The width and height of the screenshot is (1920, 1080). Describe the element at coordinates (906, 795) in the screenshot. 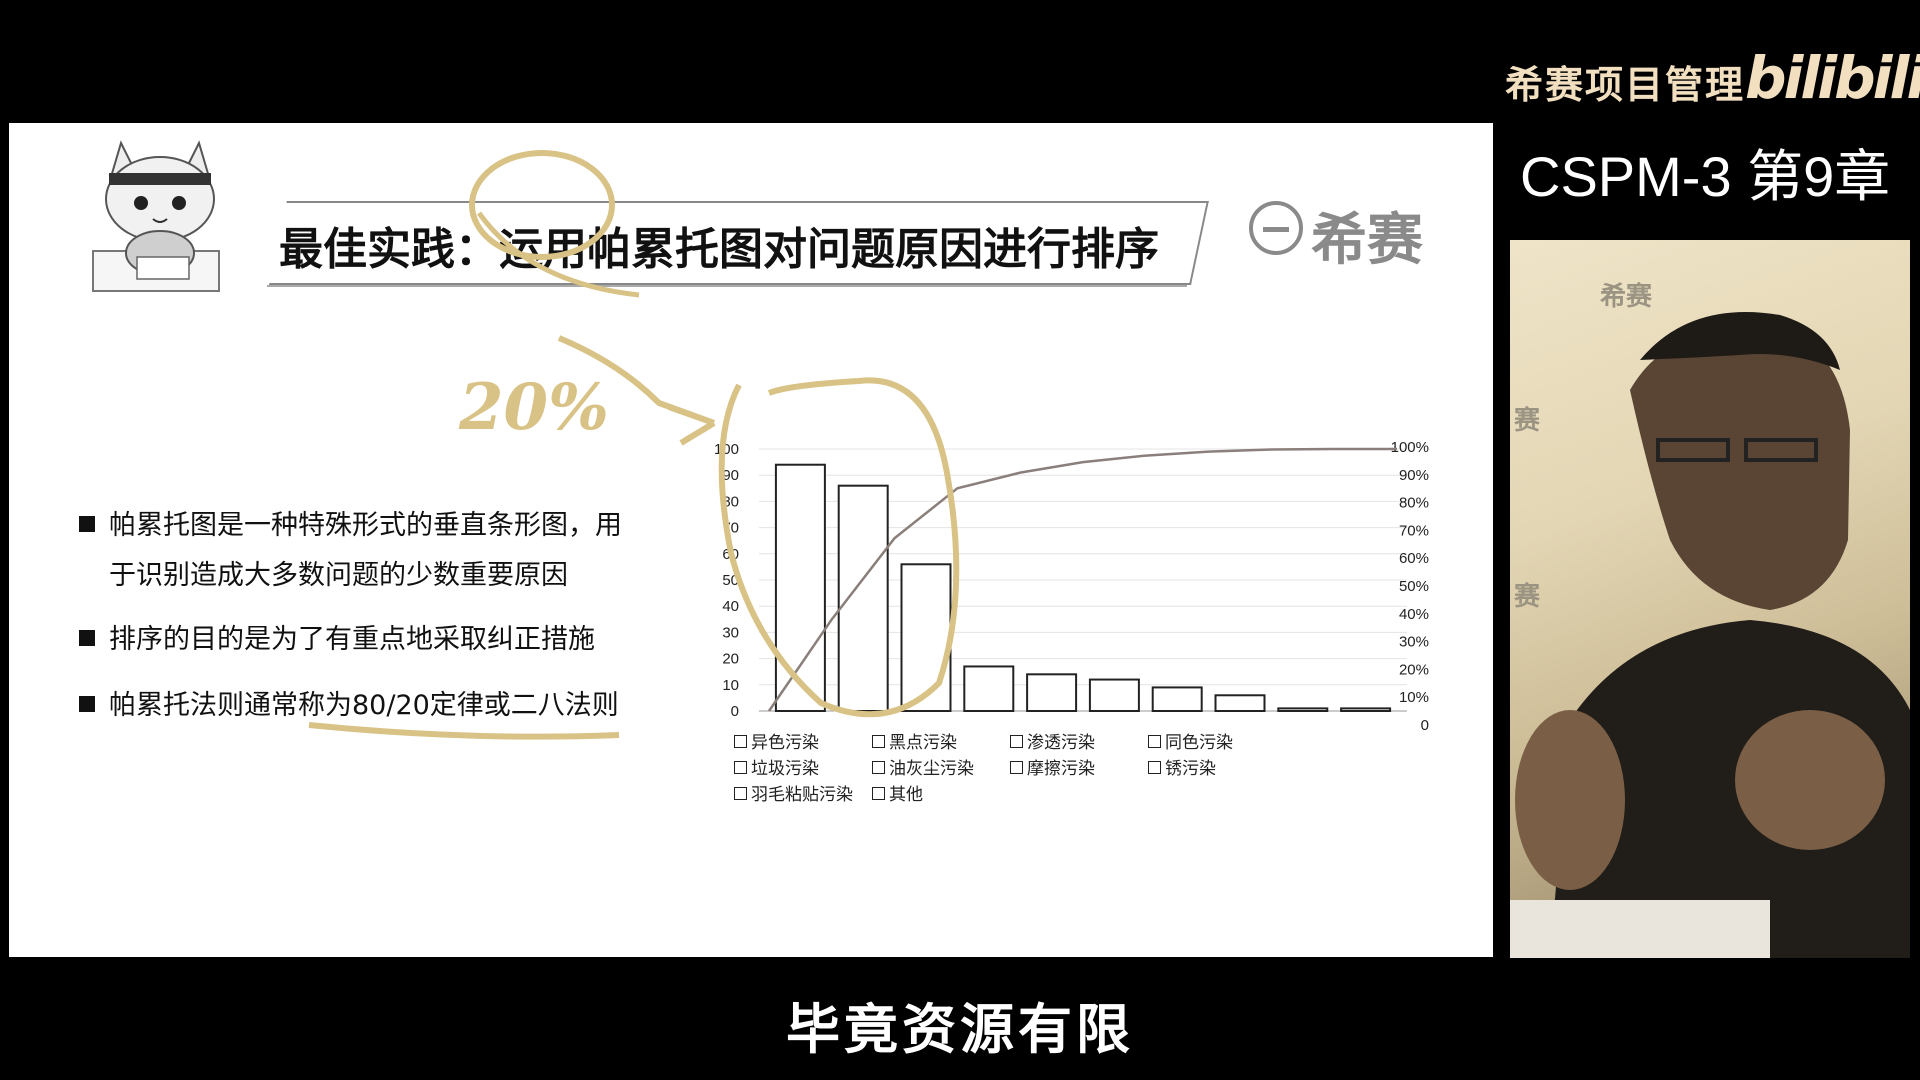

I see `legend-label: 其他` at that location.